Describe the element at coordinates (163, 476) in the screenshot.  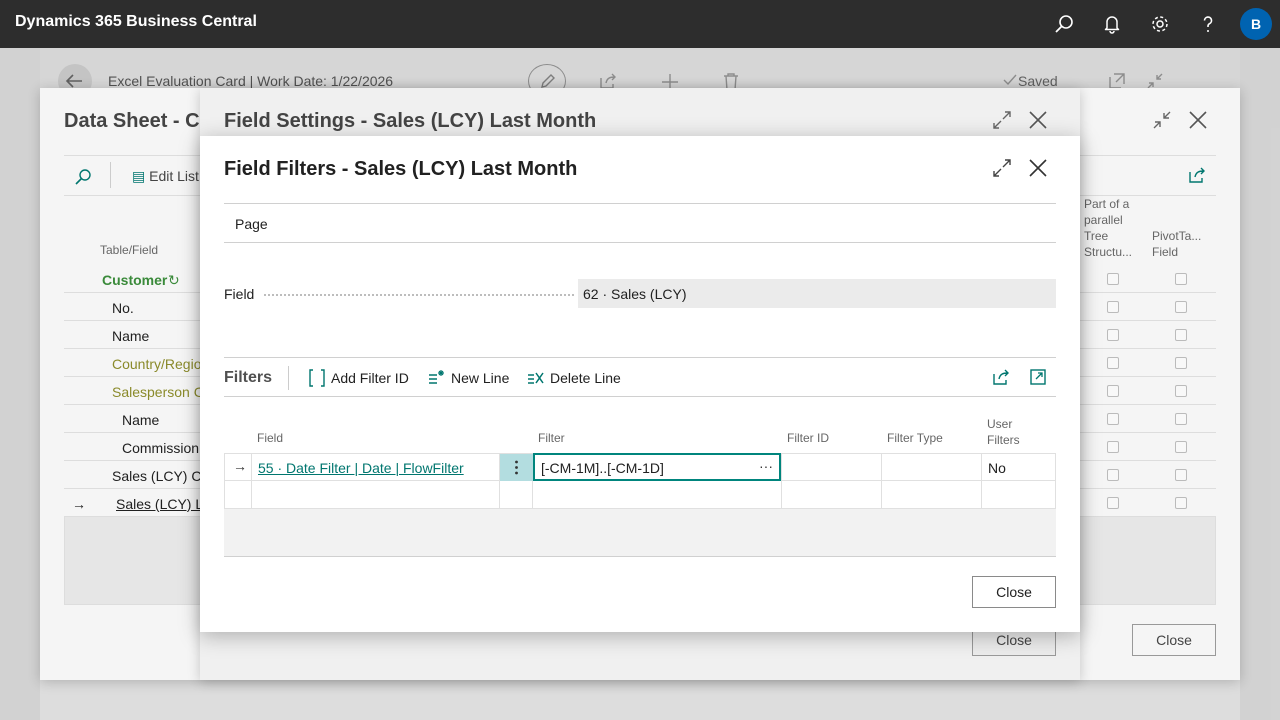
I see `row-label: Sales (LCY) Cur` at that location.